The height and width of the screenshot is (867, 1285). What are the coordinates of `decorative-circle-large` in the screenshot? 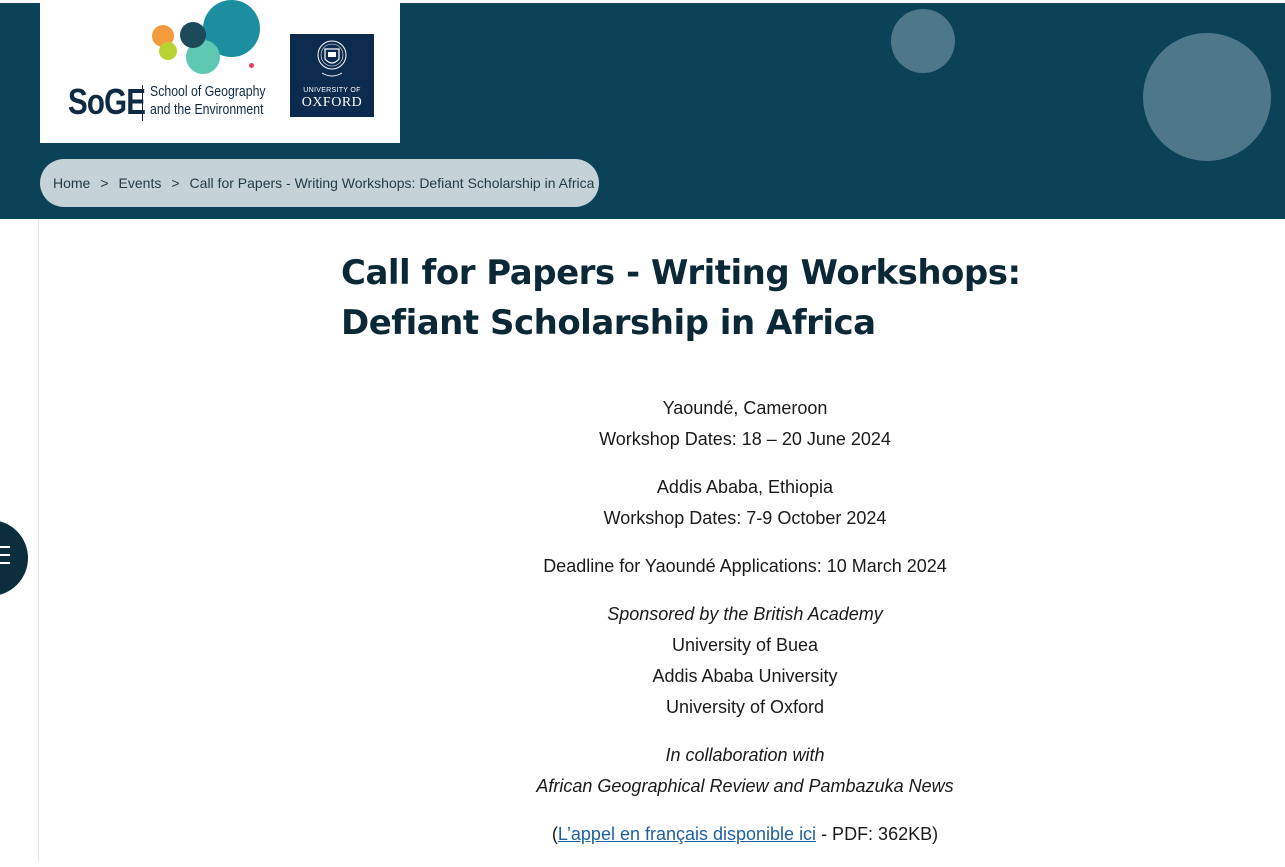 It's located at (1207, 97).